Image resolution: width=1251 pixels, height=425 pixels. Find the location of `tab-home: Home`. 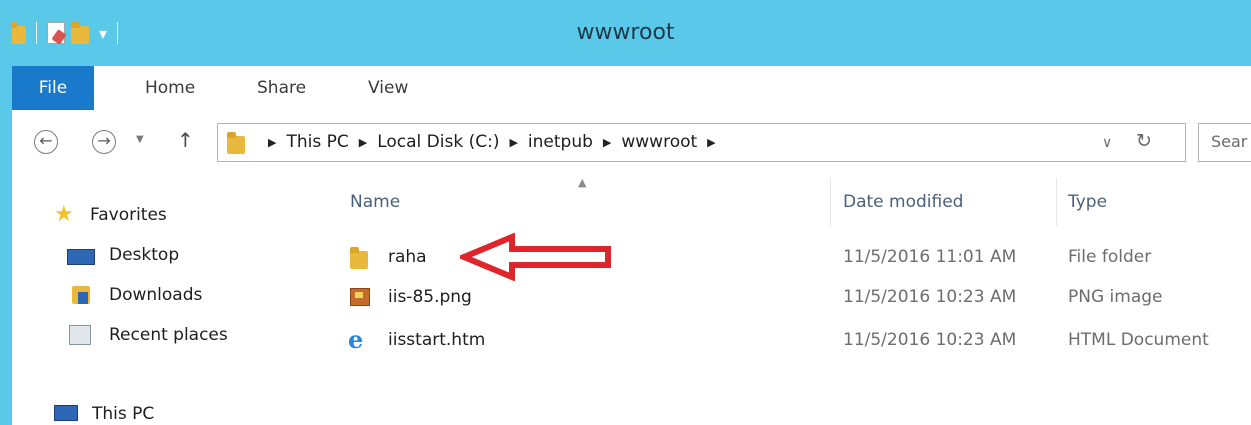

tab-home: Home is located at coordinates (170, 88).